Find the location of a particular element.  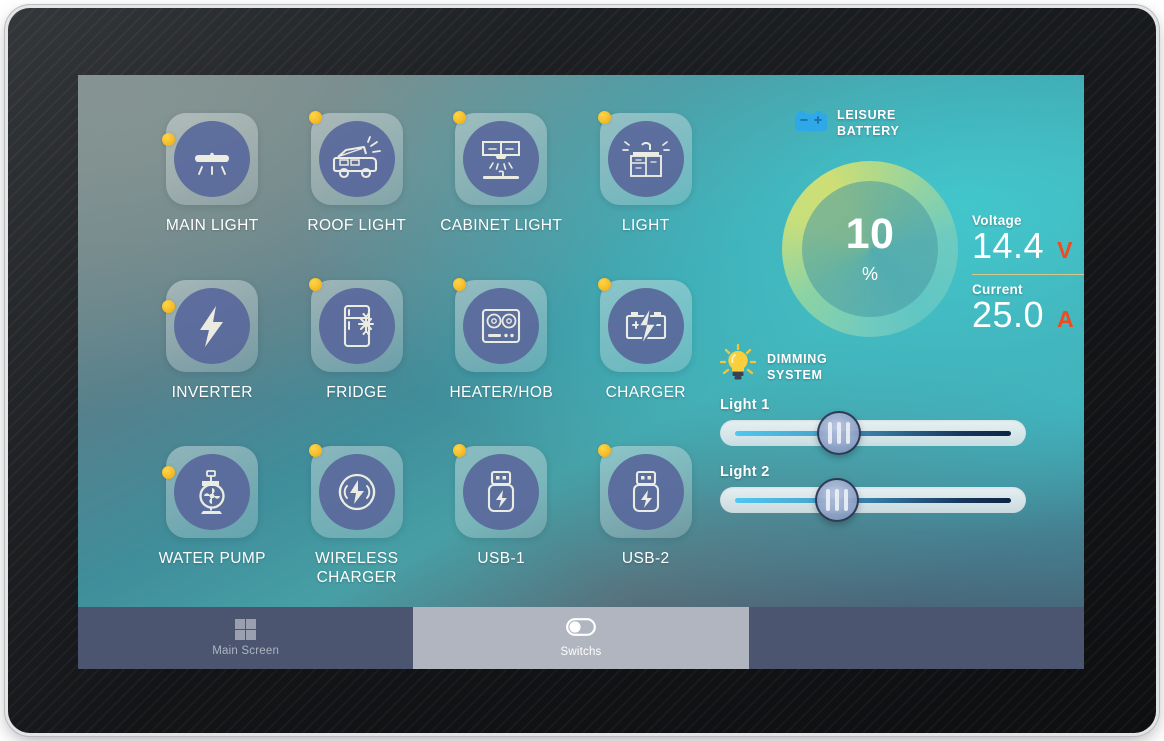

tile-label: INVERTER is located at coordinates (212, 392).